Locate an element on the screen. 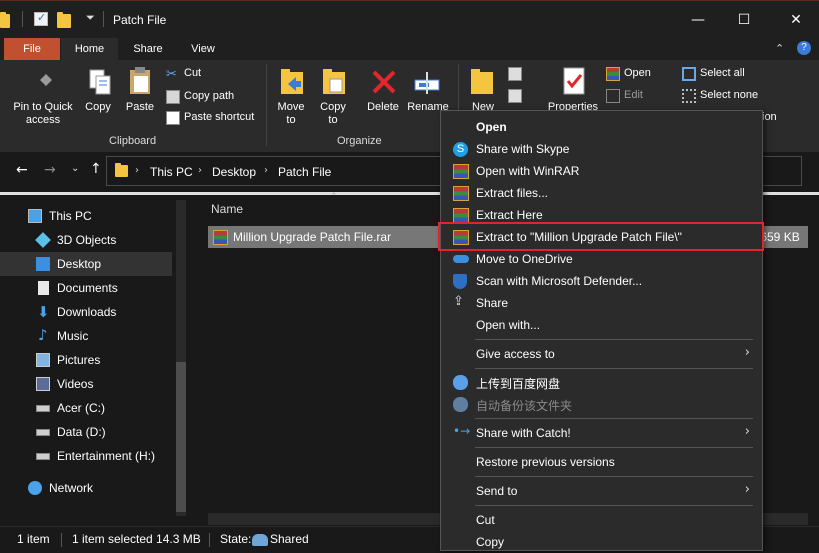 The height and width of the screenshot is (553, 819). minimize-button: — is located at coordinates (698, 20).